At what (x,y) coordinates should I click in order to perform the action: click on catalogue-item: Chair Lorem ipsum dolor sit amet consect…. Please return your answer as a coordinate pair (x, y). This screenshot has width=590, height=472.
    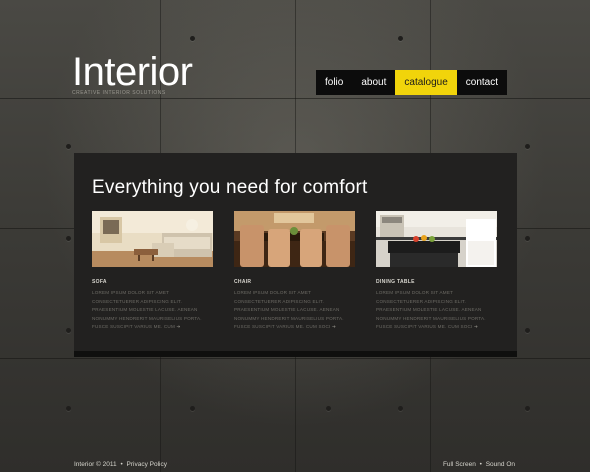
    Looking at the image, I should click on (294, 271).